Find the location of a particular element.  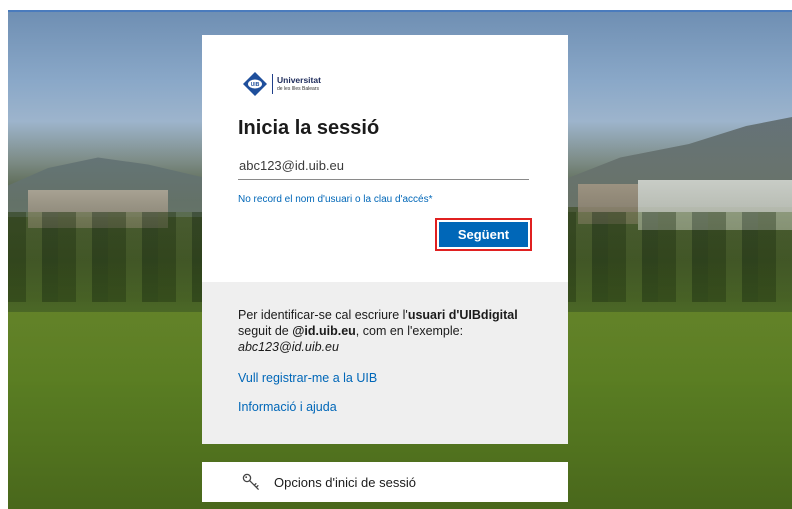

info-text-bold-domain: @id.uib.eu is located at coordinates (324, 331).